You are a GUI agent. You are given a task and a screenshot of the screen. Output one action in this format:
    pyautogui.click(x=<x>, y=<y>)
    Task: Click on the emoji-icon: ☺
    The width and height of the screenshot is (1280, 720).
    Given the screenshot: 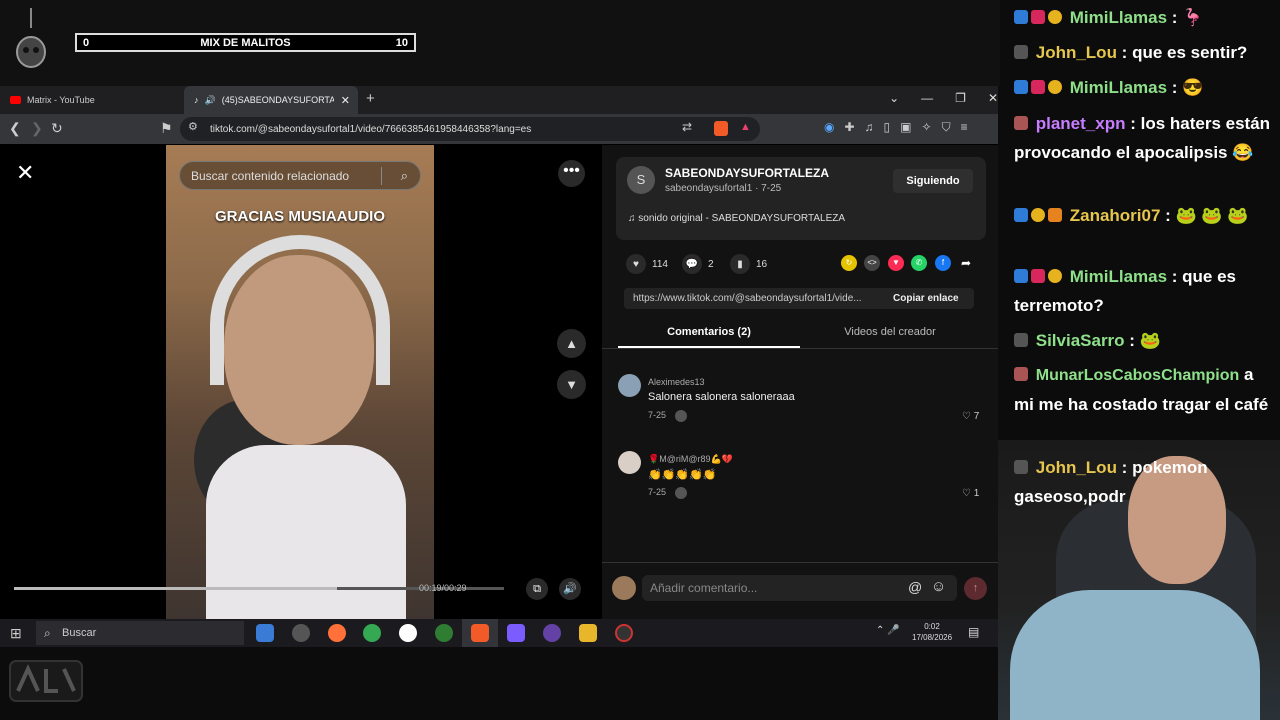 What is the action you would take?
    pyautogui.click(x=938, y=586)
    